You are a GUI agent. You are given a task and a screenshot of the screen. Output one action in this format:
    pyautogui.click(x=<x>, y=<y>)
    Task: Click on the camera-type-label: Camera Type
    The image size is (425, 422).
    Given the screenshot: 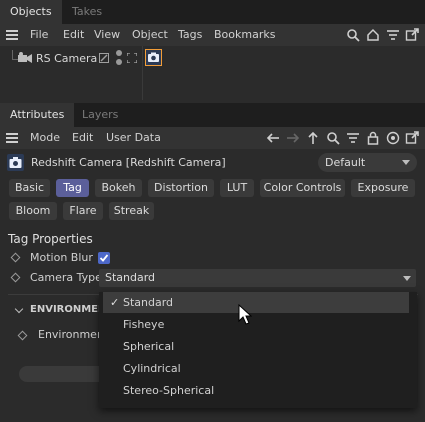 What is the action you would take?
    pyautogui.click(x=66, y=277)
    